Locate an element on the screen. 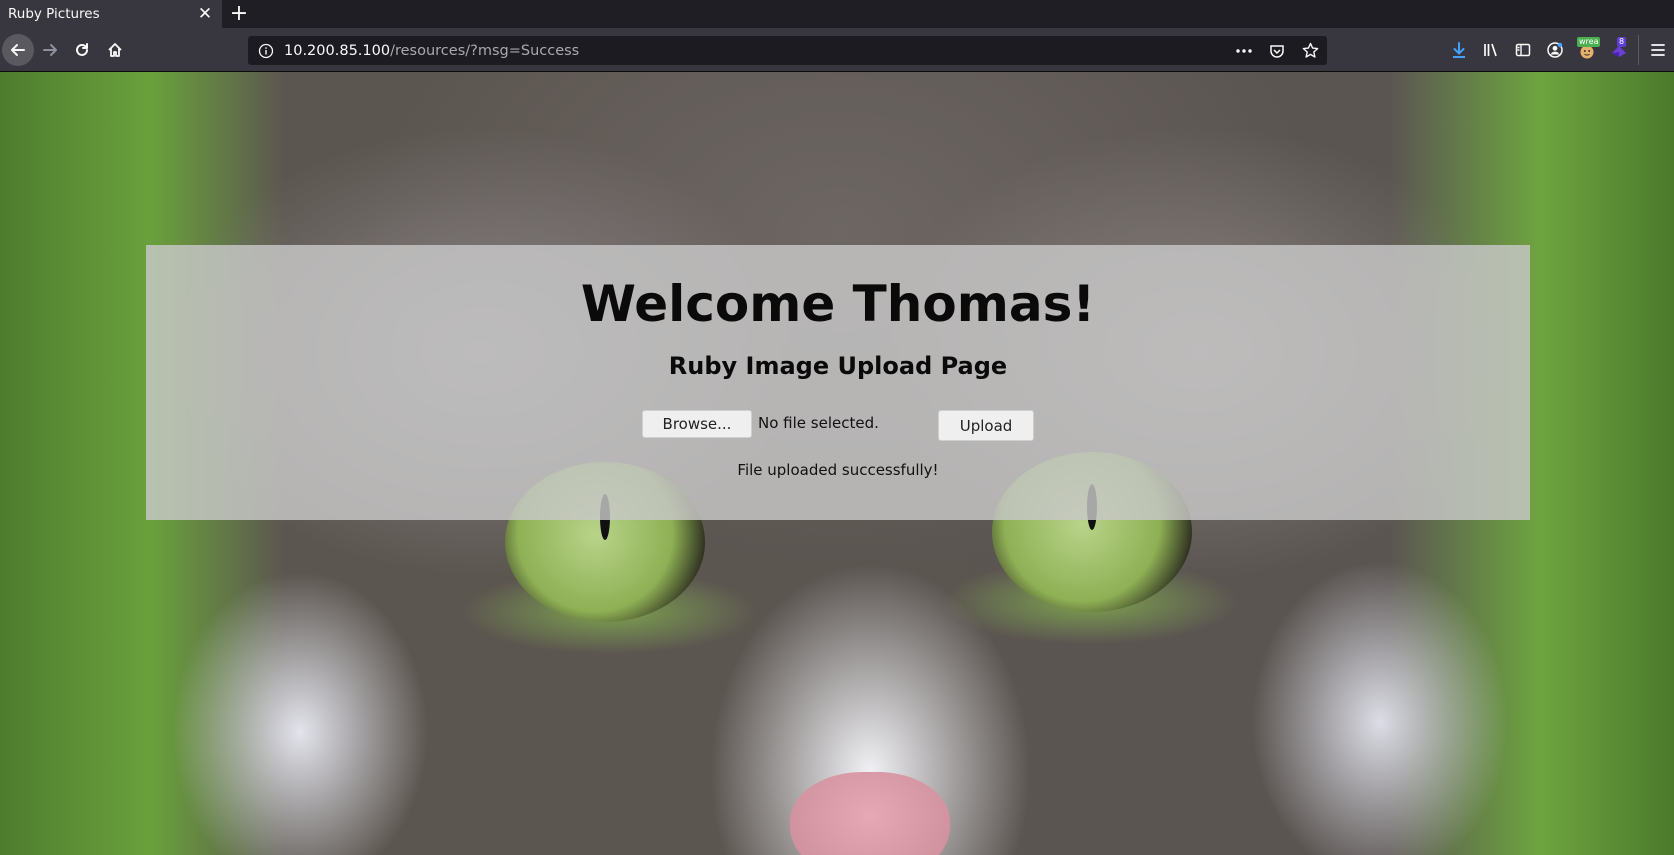  reload-button is located at coordinates (82, 50).